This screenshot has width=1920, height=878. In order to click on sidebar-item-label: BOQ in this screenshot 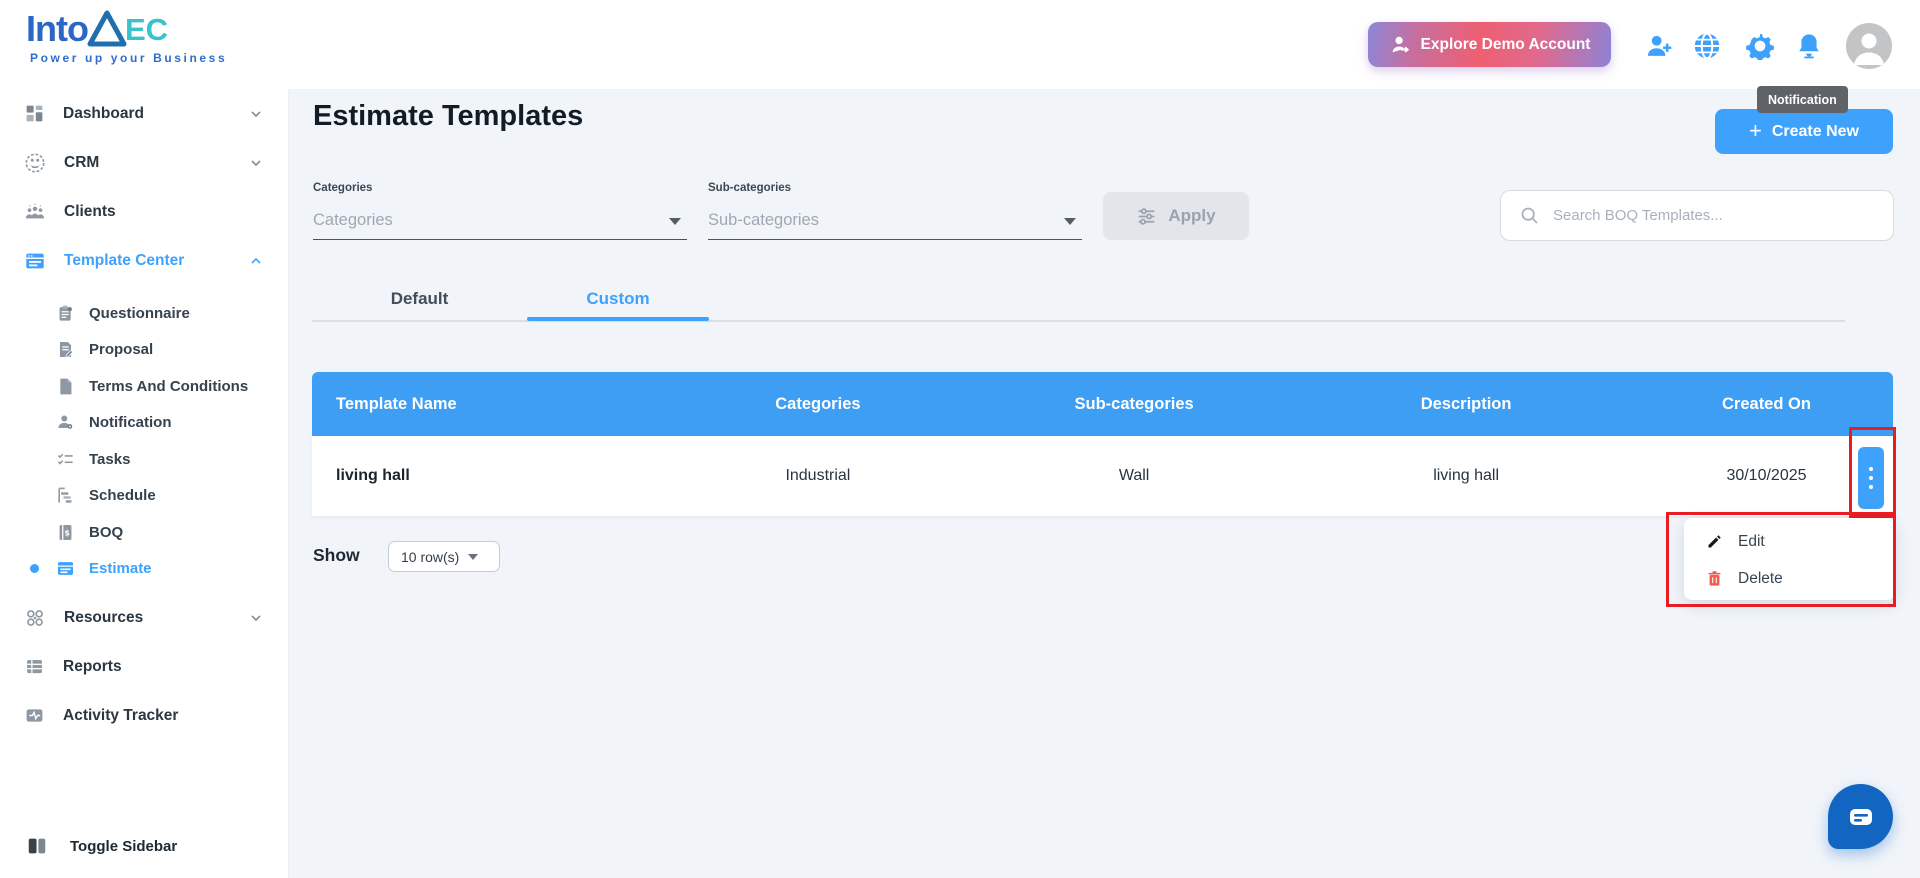, I will do `click(106, 532)`.